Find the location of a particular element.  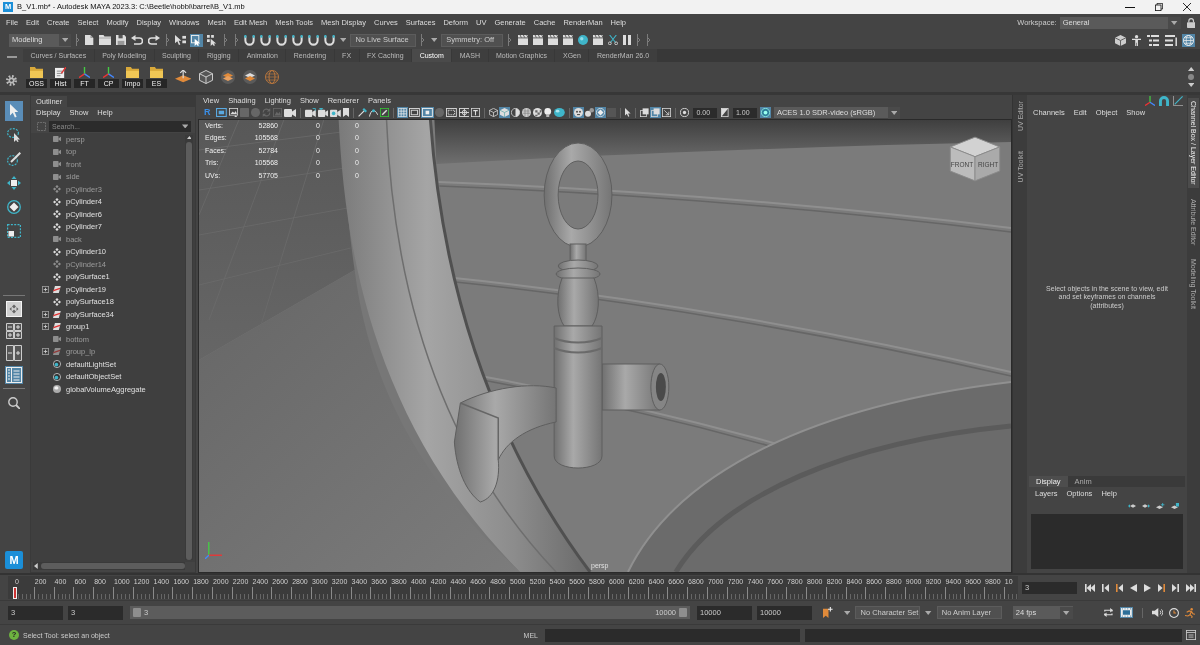

mask-icon is located at coordinates (578, 112).